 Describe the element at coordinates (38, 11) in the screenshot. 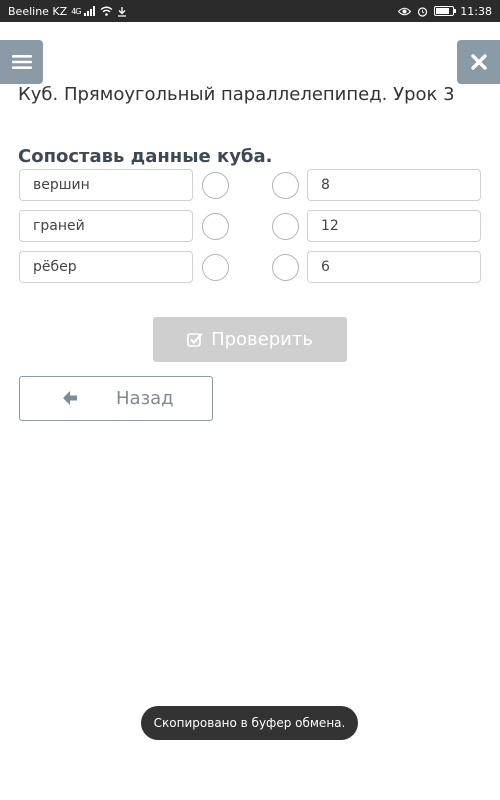

I see `carrier-name: Beeline KZ` at that location.